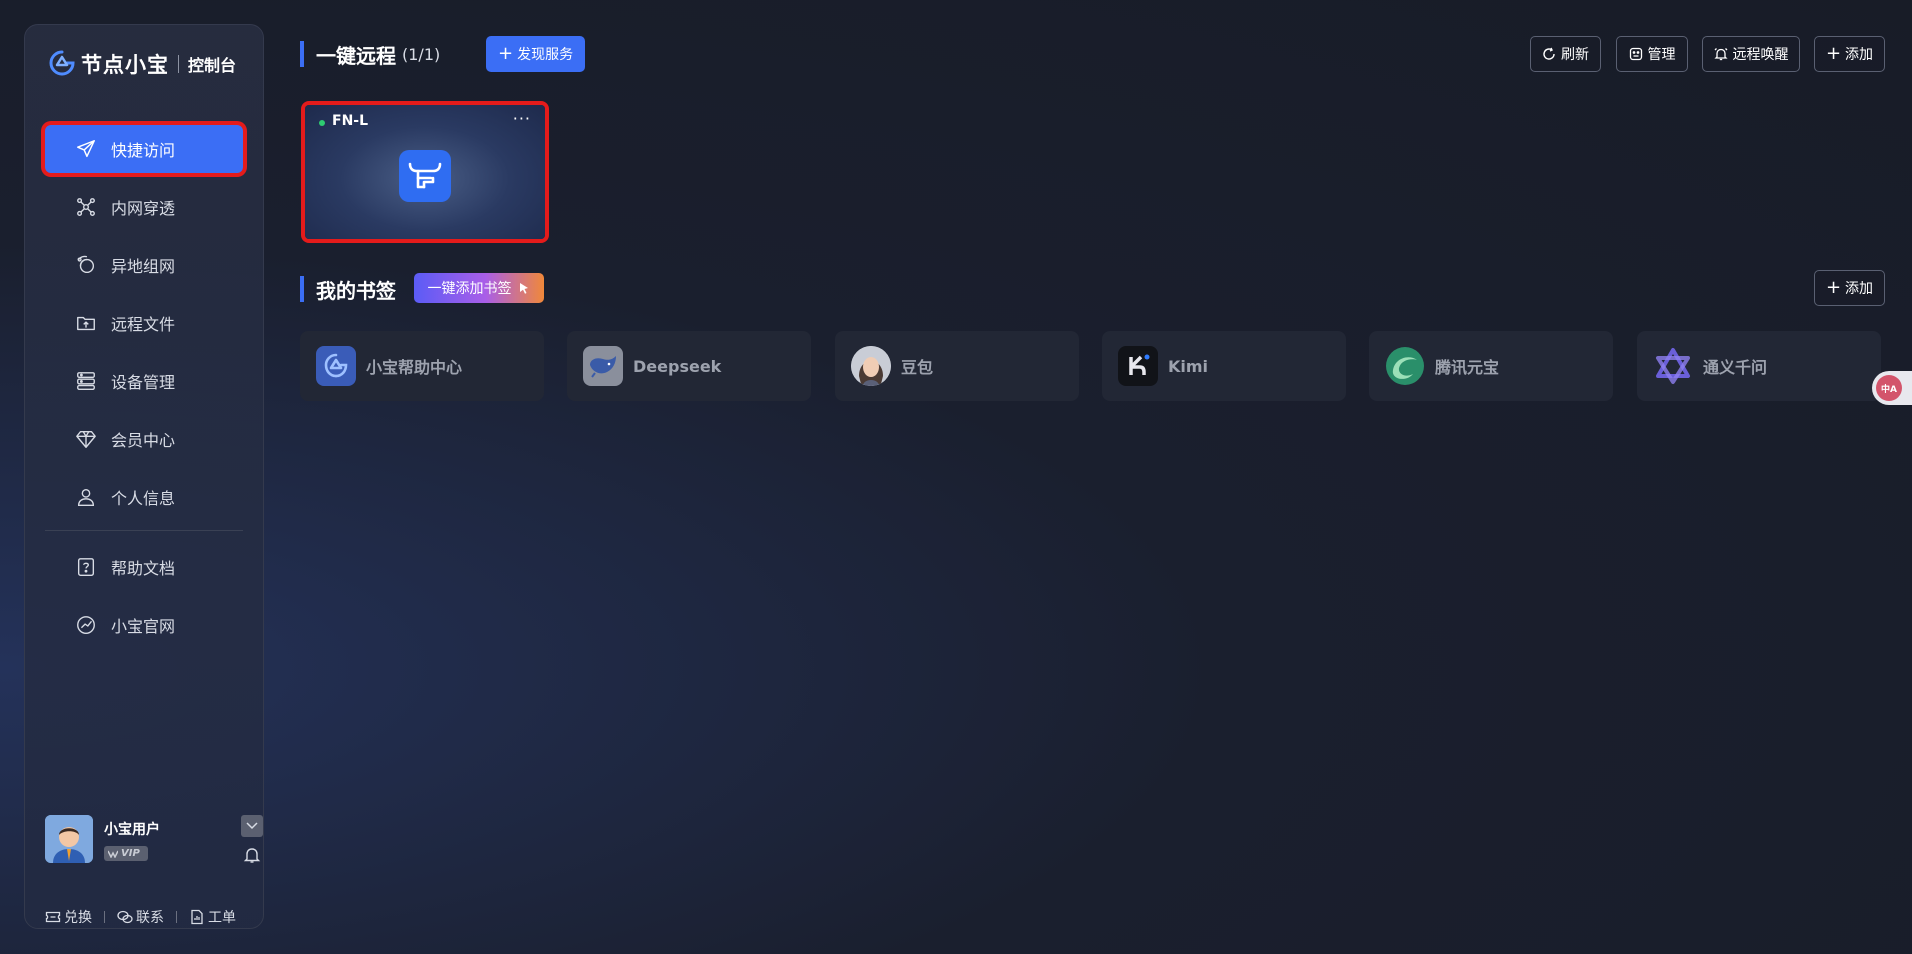 This screenshot has height=954, width=1912. I want to click on chevron-down-icon, so click(252, 826).